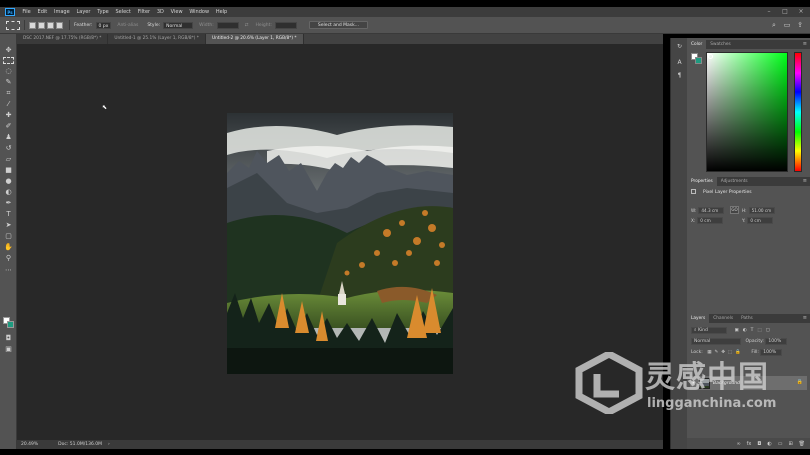 The height and width of the screenshot is (455, 810). What do you see at coordinates (8, 236) in the screenshot?
I see `rectangle-tool-icon: ▢` at bounding box center [8, 236].